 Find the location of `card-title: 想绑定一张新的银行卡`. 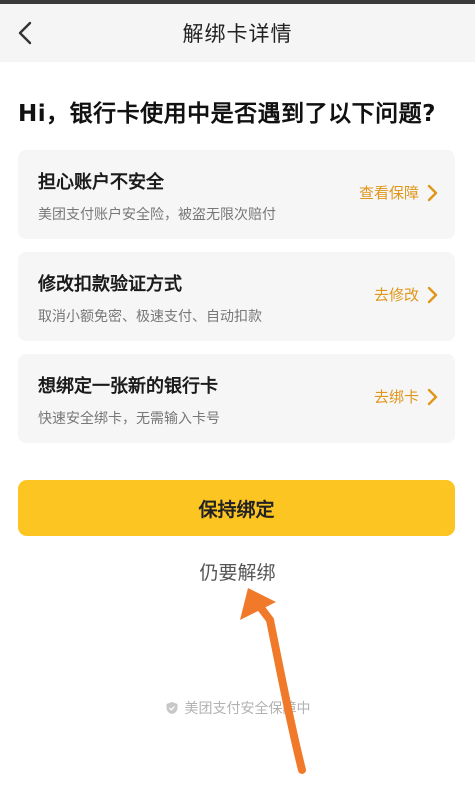

card-title: 想绑定一张新的银行卡 is located at coordinates (128, 386).